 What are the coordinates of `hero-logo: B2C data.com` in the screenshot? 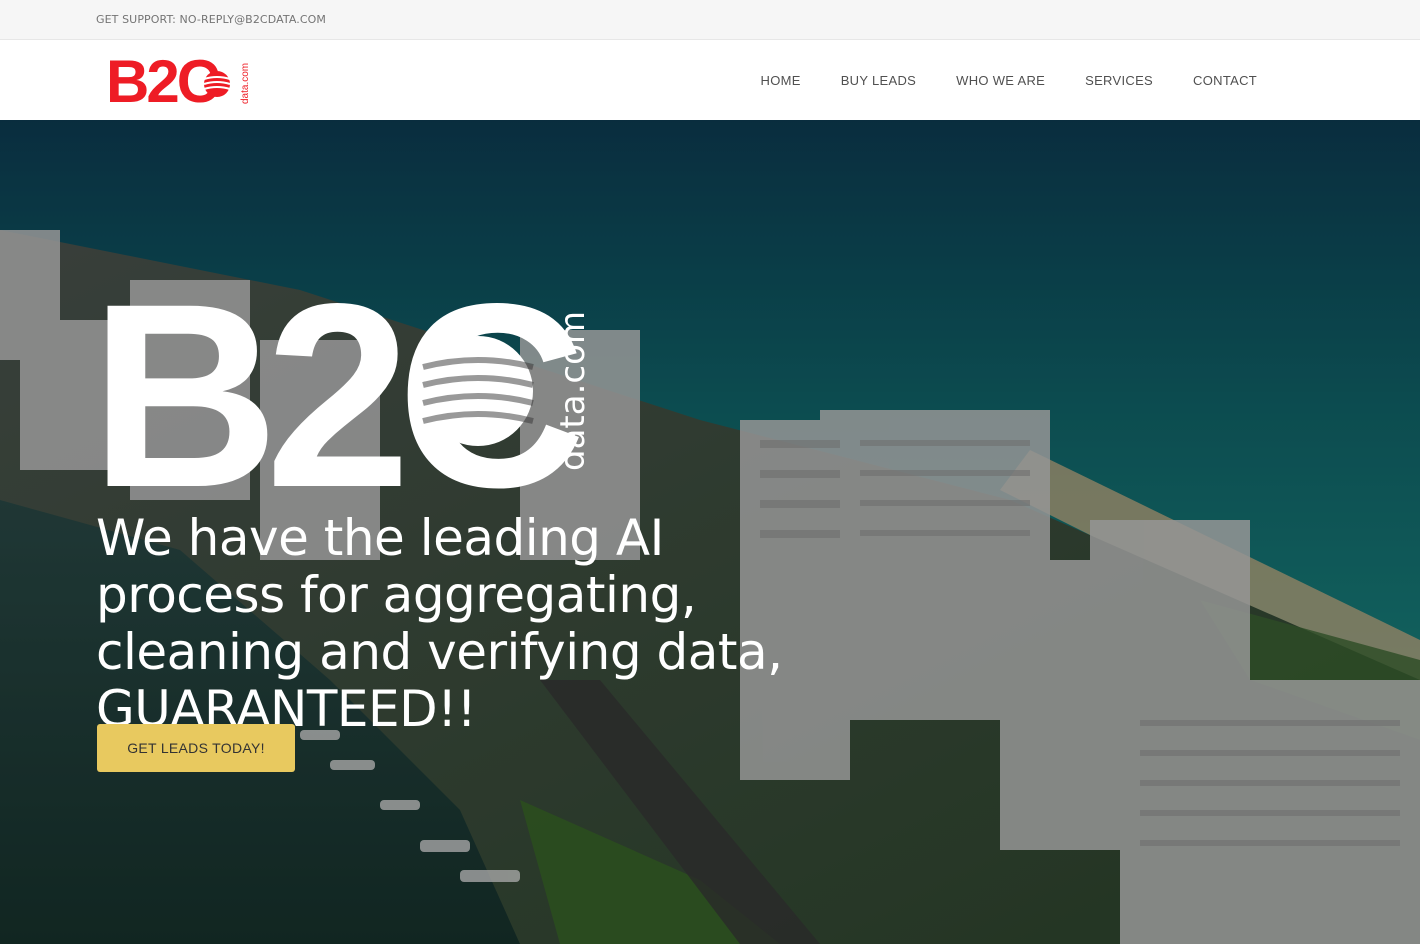 It's located at (345, 388).